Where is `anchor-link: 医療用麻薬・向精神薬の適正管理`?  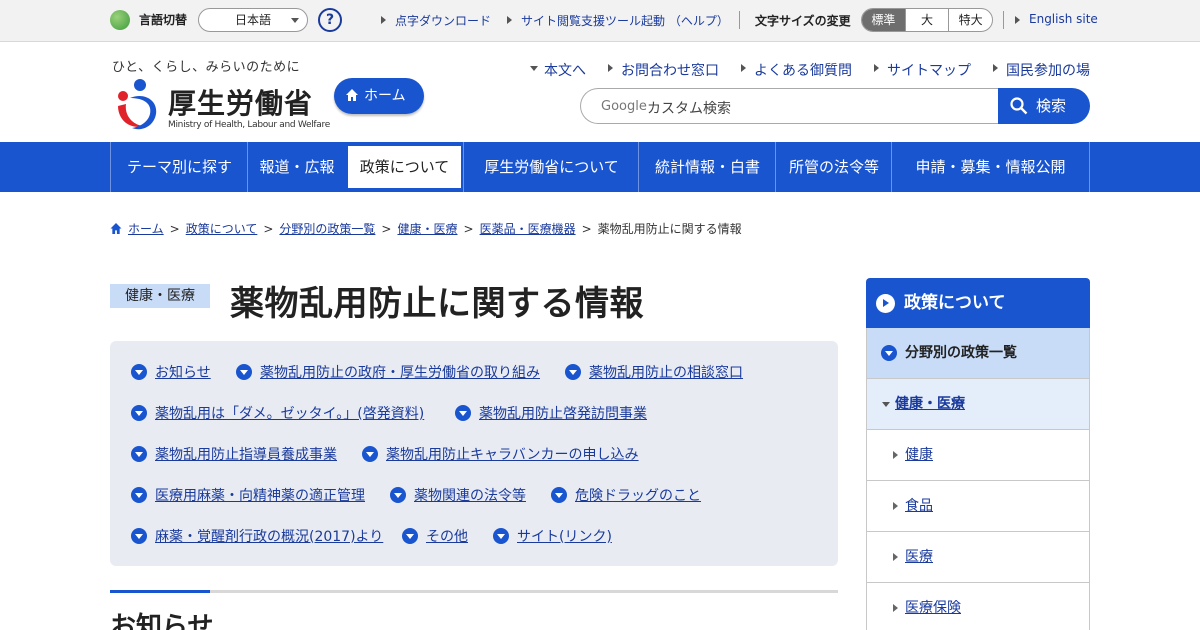
anchor-link: 医療用麻薬・向精神薬の適正管理 is located at coordinates (248, 495).